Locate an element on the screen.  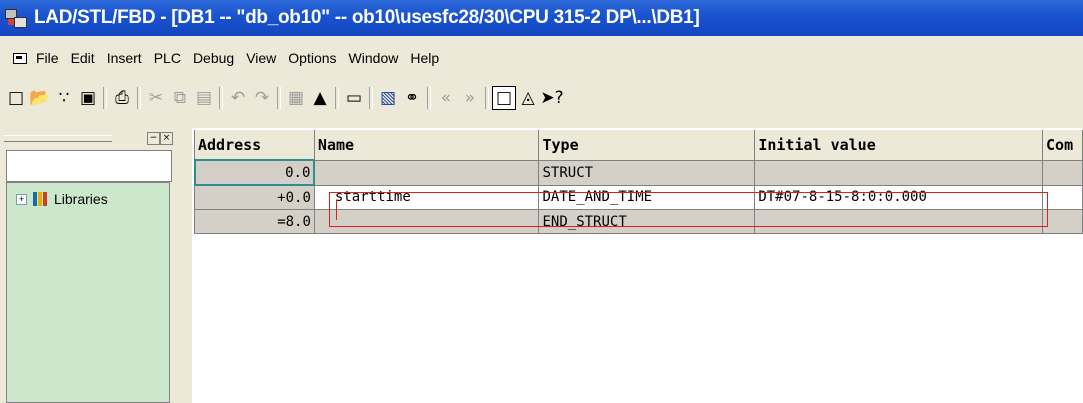
libraries-icon is located at coordinates (41, 199).